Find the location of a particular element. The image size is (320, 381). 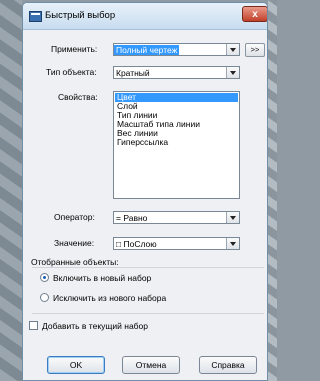

exclude-radio is located at coordinates (44, 297).